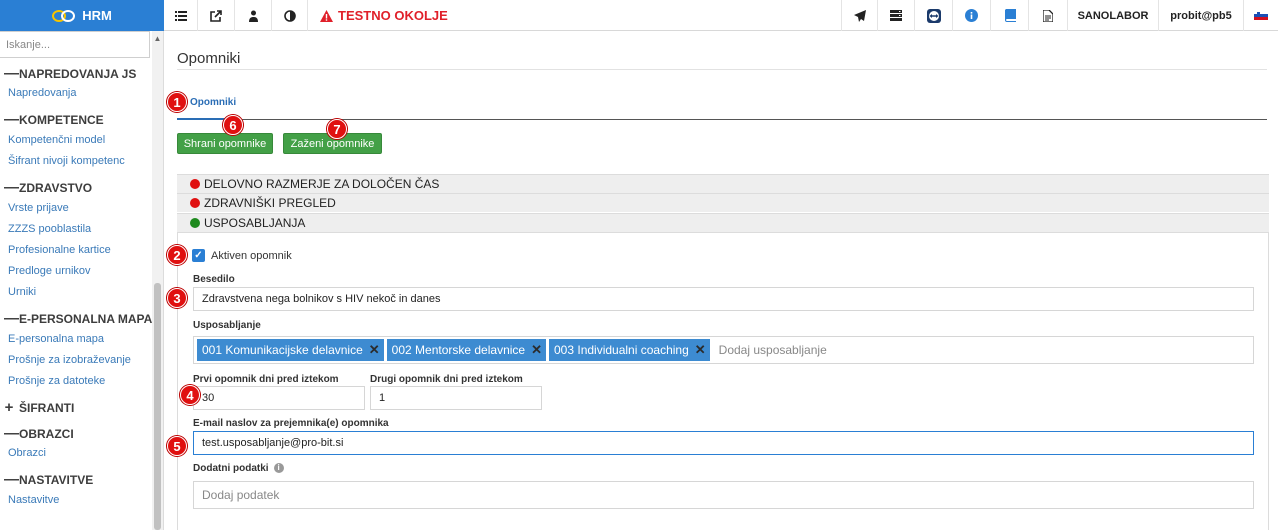  What do you see at coordinates (54, 119) in the screenshot?
I see `sidebar-section-kompetence: — KOMPETENCE` at bounding box center [54, 119].